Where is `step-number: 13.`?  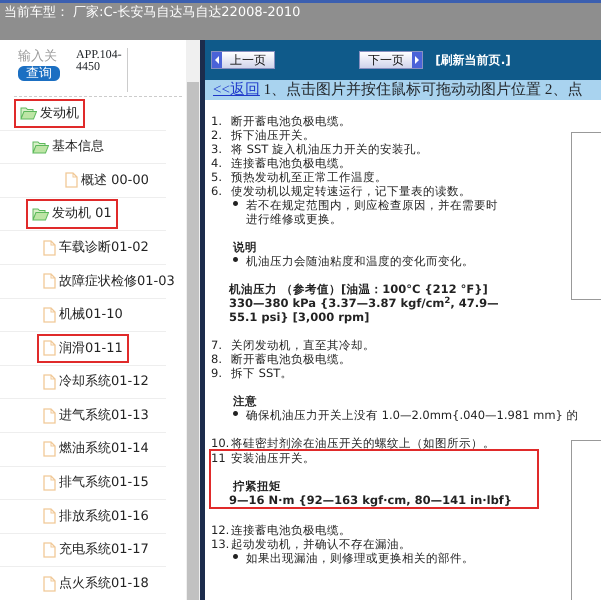
step-number: 13. is located at coordinates (220, 544).